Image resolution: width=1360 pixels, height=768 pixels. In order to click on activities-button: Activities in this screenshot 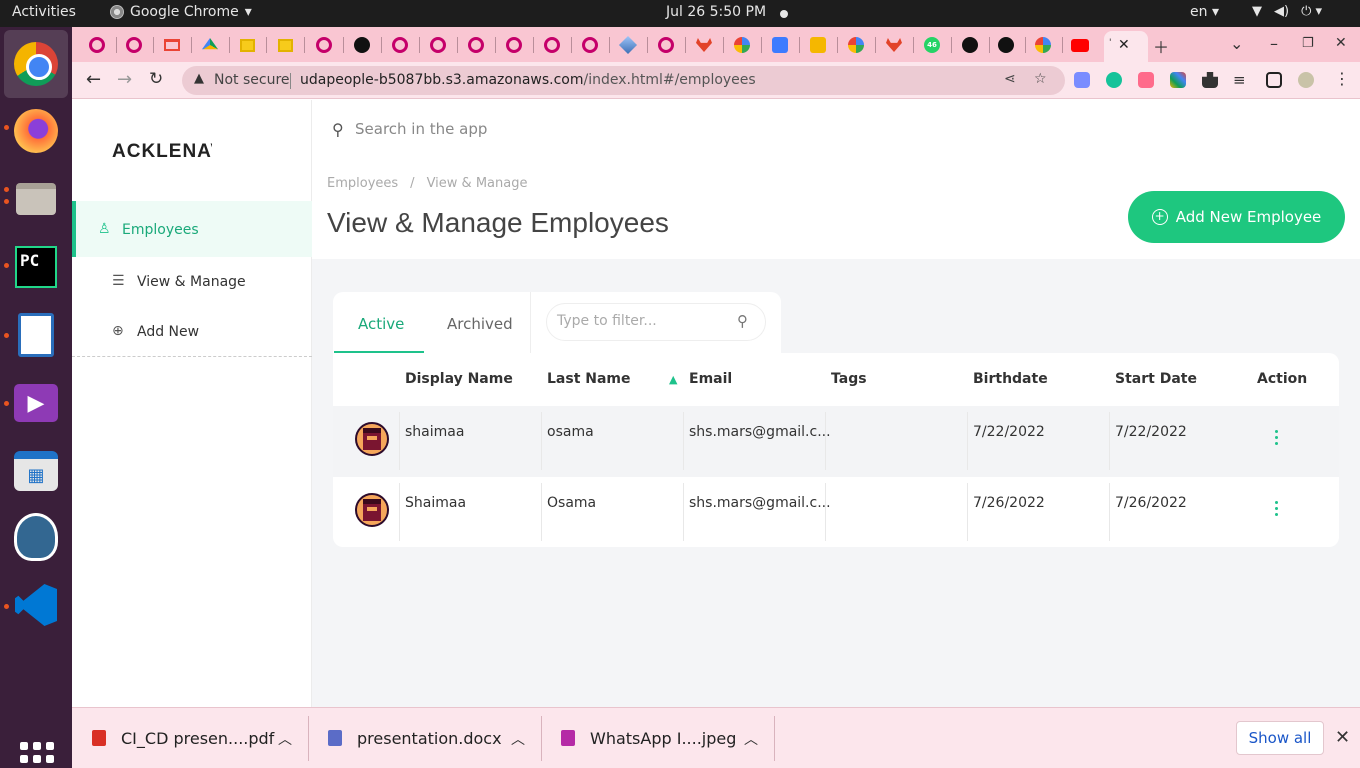, I will do `click(44, 12)`.